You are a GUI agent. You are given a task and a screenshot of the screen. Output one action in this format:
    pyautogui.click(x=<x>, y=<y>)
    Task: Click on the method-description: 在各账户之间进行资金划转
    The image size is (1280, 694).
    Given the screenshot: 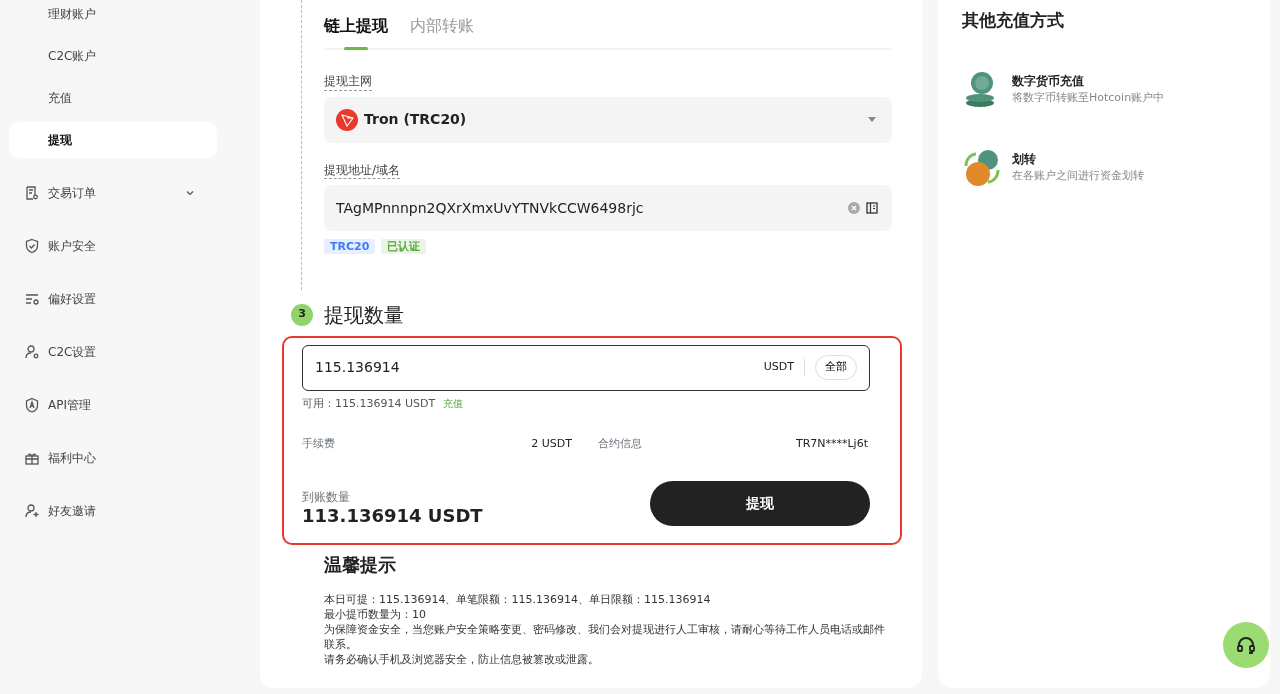 What is the action you would take?
    pyautogui.click(x=1078, y=176)
    